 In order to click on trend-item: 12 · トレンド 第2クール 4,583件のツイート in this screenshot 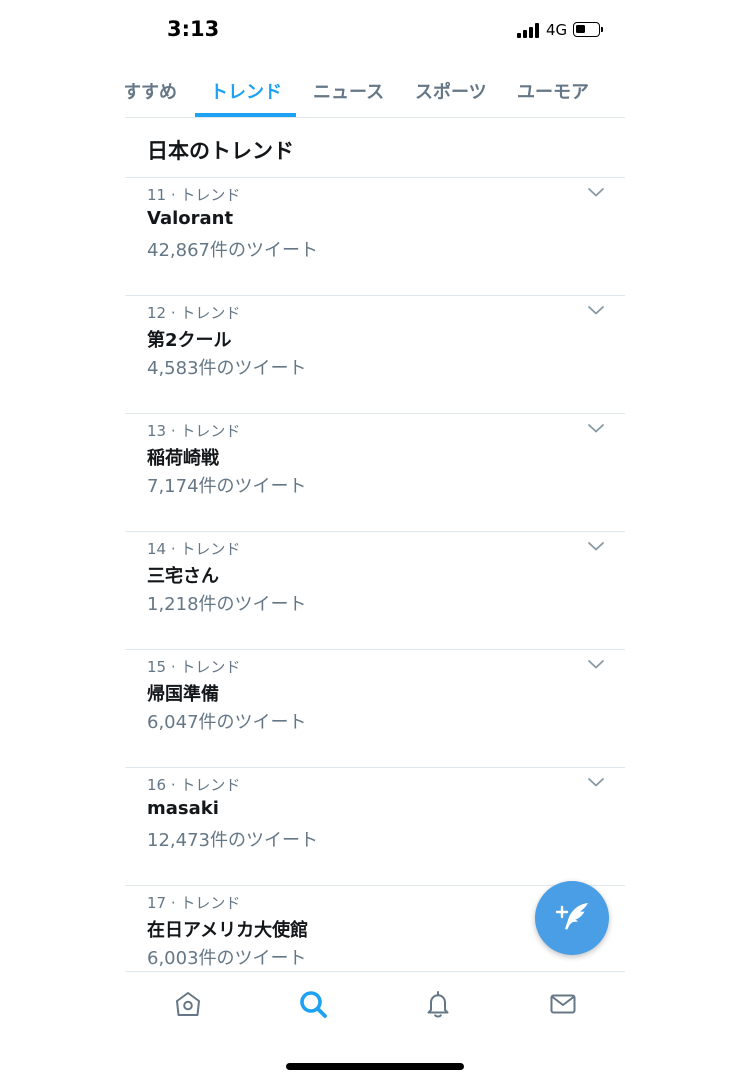, I will do `click(375, 355)`.